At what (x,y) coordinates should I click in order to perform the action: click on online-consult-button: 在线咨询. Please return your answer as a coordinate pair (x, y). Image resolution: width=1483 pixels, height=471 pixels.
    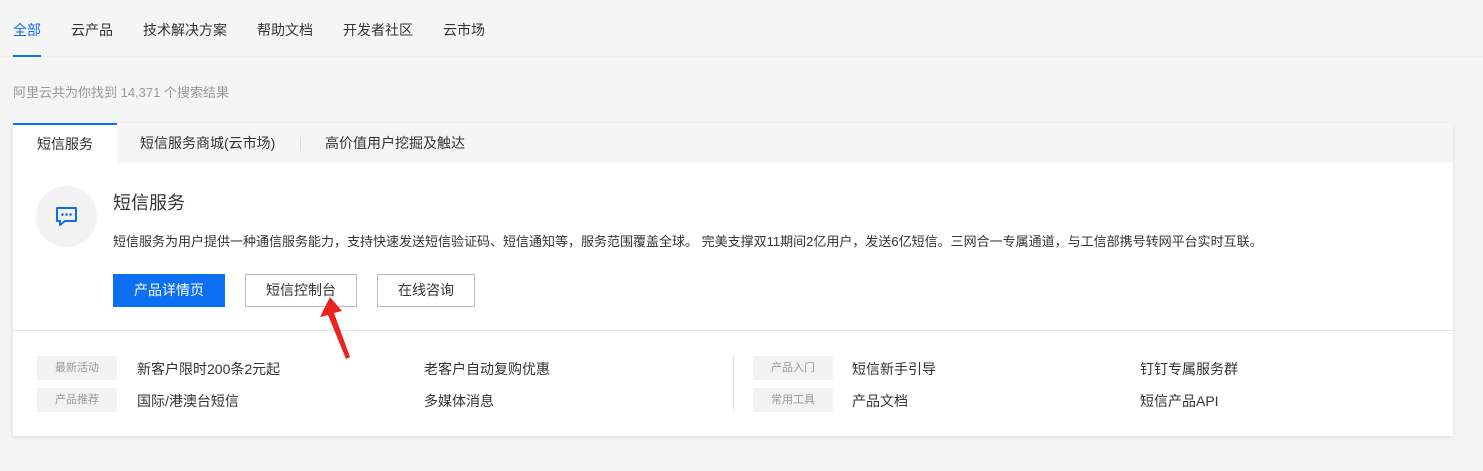
    Looking at the image, I should click on (426, 290).